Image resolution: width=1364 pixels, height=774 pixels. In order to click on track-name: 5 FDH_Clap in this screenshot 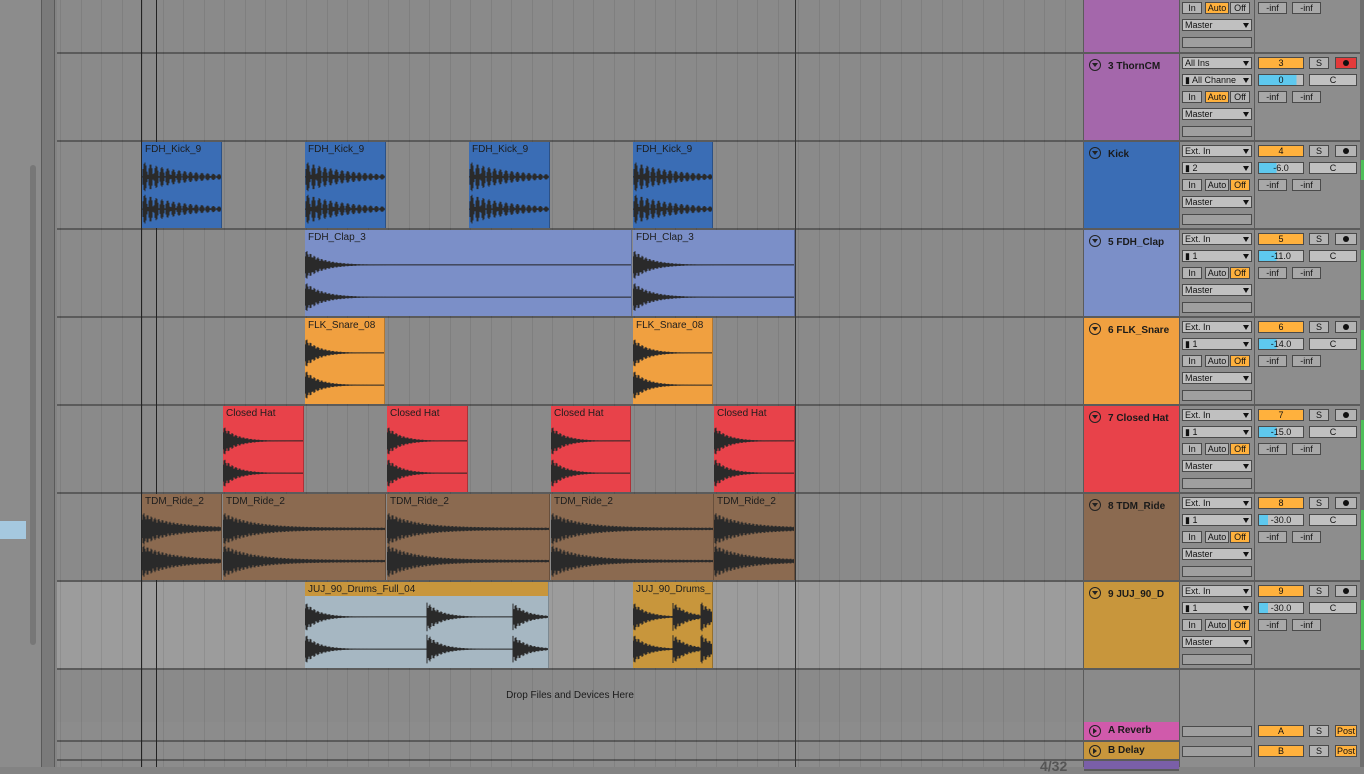, I will do `click(1136, 242)`.